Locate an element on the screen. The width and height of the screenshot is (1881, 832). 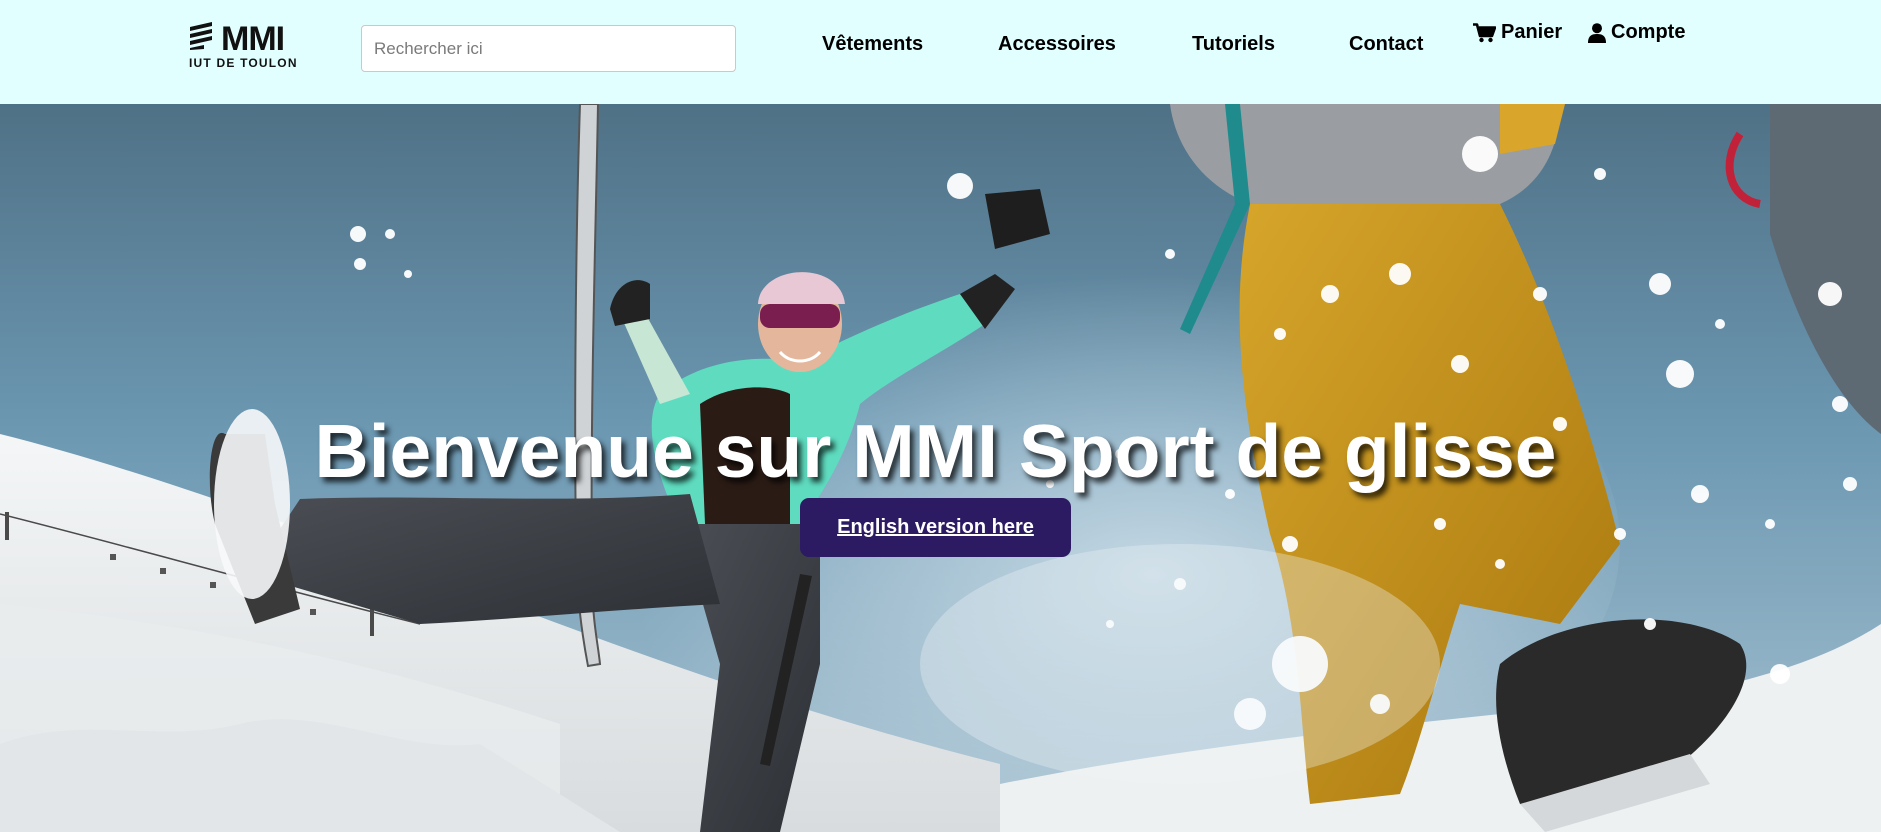
user-icon is located at coordinates (1597, 32).